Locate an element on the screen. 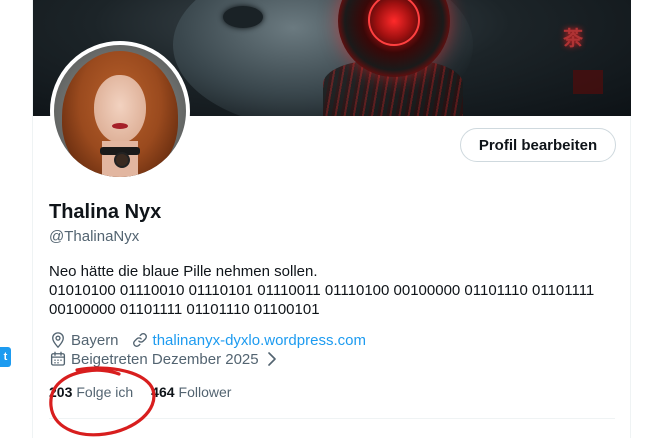 The width and height of the screenshot is (653, 438). sidebar-badge: t is located at coordinates (5, 357).